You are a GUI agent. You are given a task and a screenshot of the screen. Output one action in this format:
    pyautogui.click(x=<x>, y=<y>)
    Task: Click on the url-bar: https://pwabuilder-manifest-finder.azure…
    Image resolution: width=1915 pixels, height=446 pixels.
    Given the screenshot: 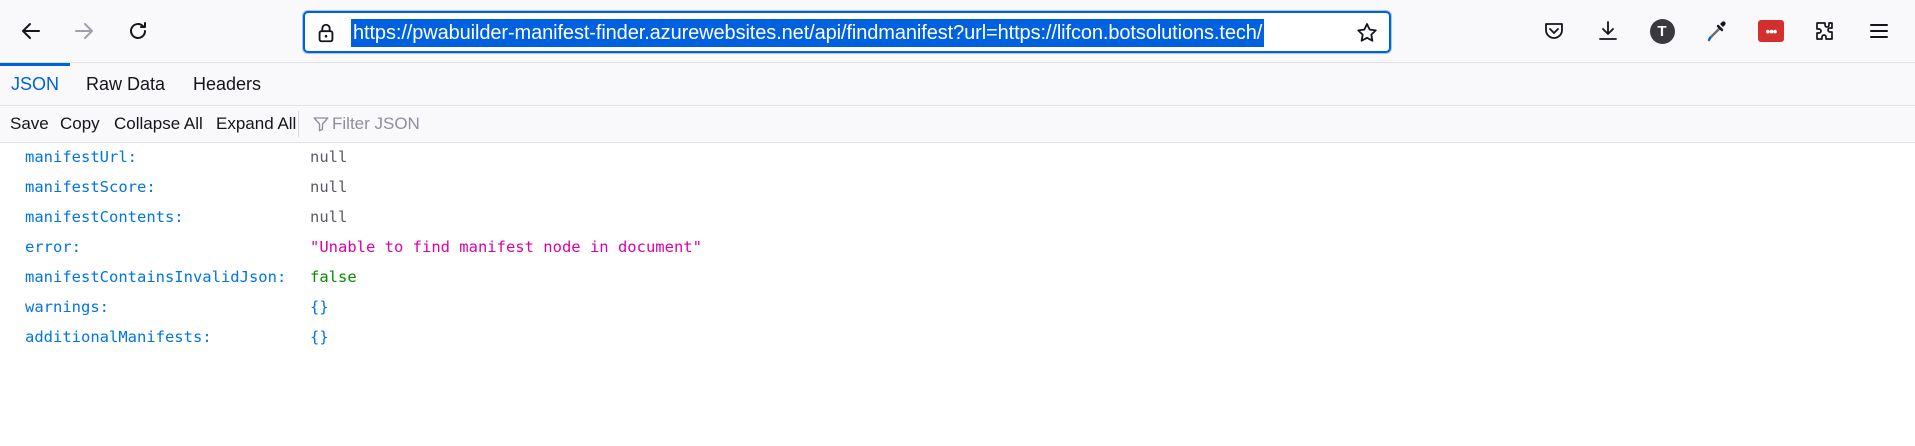 What is the action you would take?
    pyautogui.click(x=847, y=32)
    